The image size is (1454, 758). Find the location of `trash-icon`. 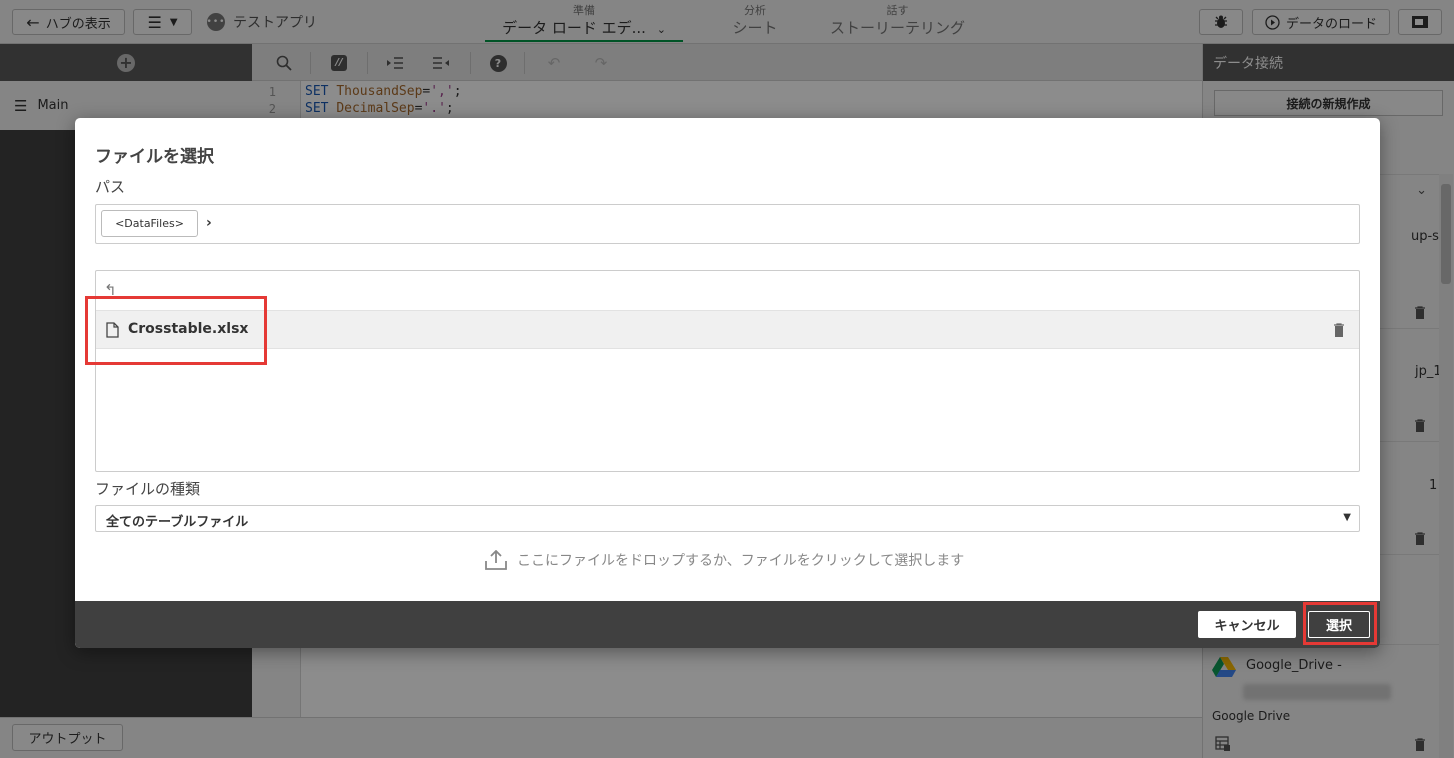

trash-icon is located at coordinates (1339, 330).